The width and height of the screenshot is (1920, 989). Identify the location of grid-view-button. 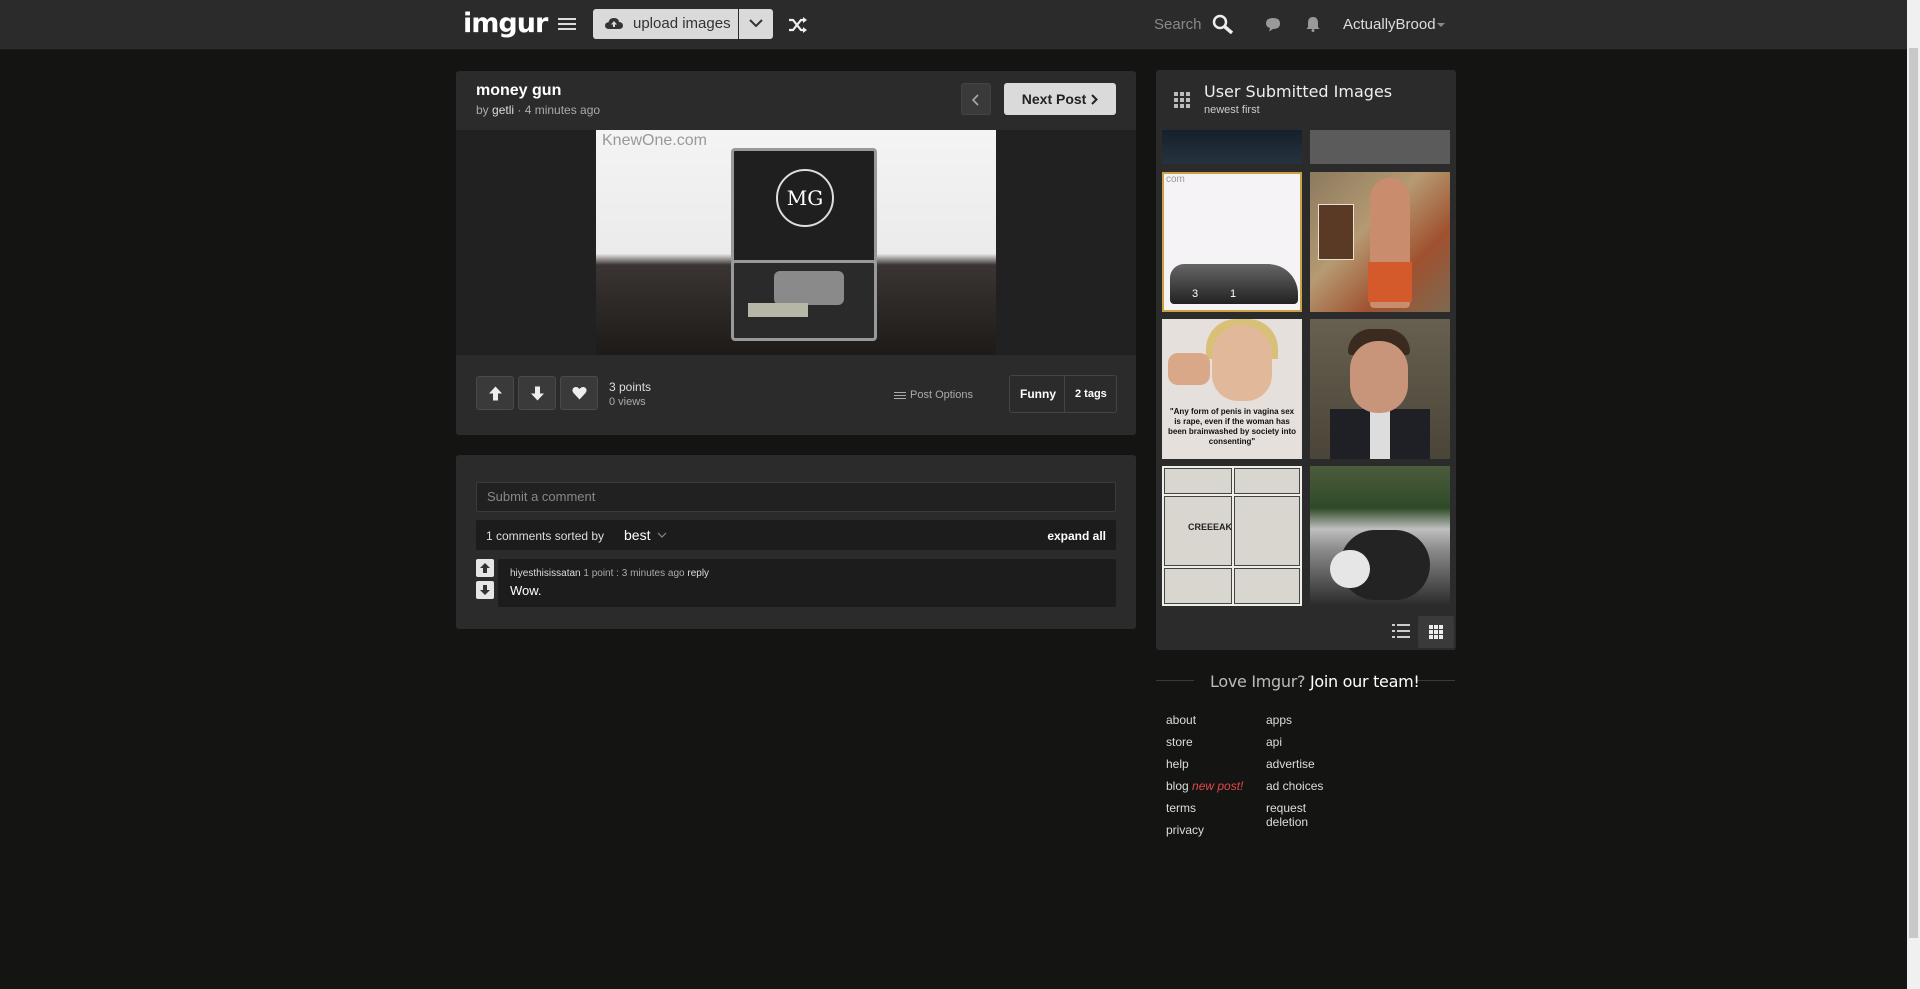
(1436, 632).